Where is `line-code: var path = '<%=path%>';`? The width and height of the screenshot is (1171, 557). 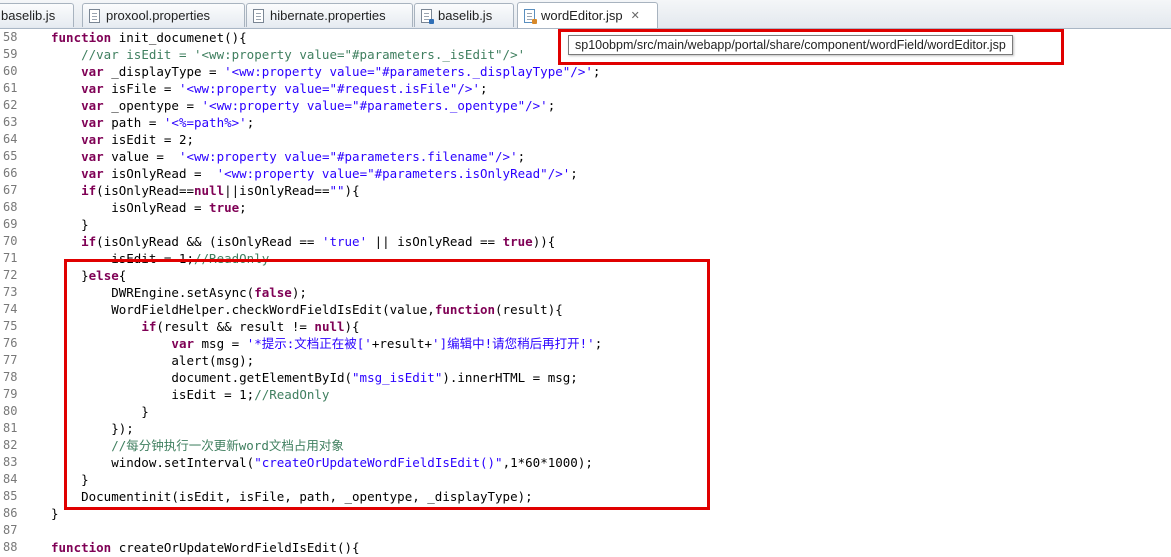 line-code: var path = '<%=path%>'; is located at coordinates (168, 122).